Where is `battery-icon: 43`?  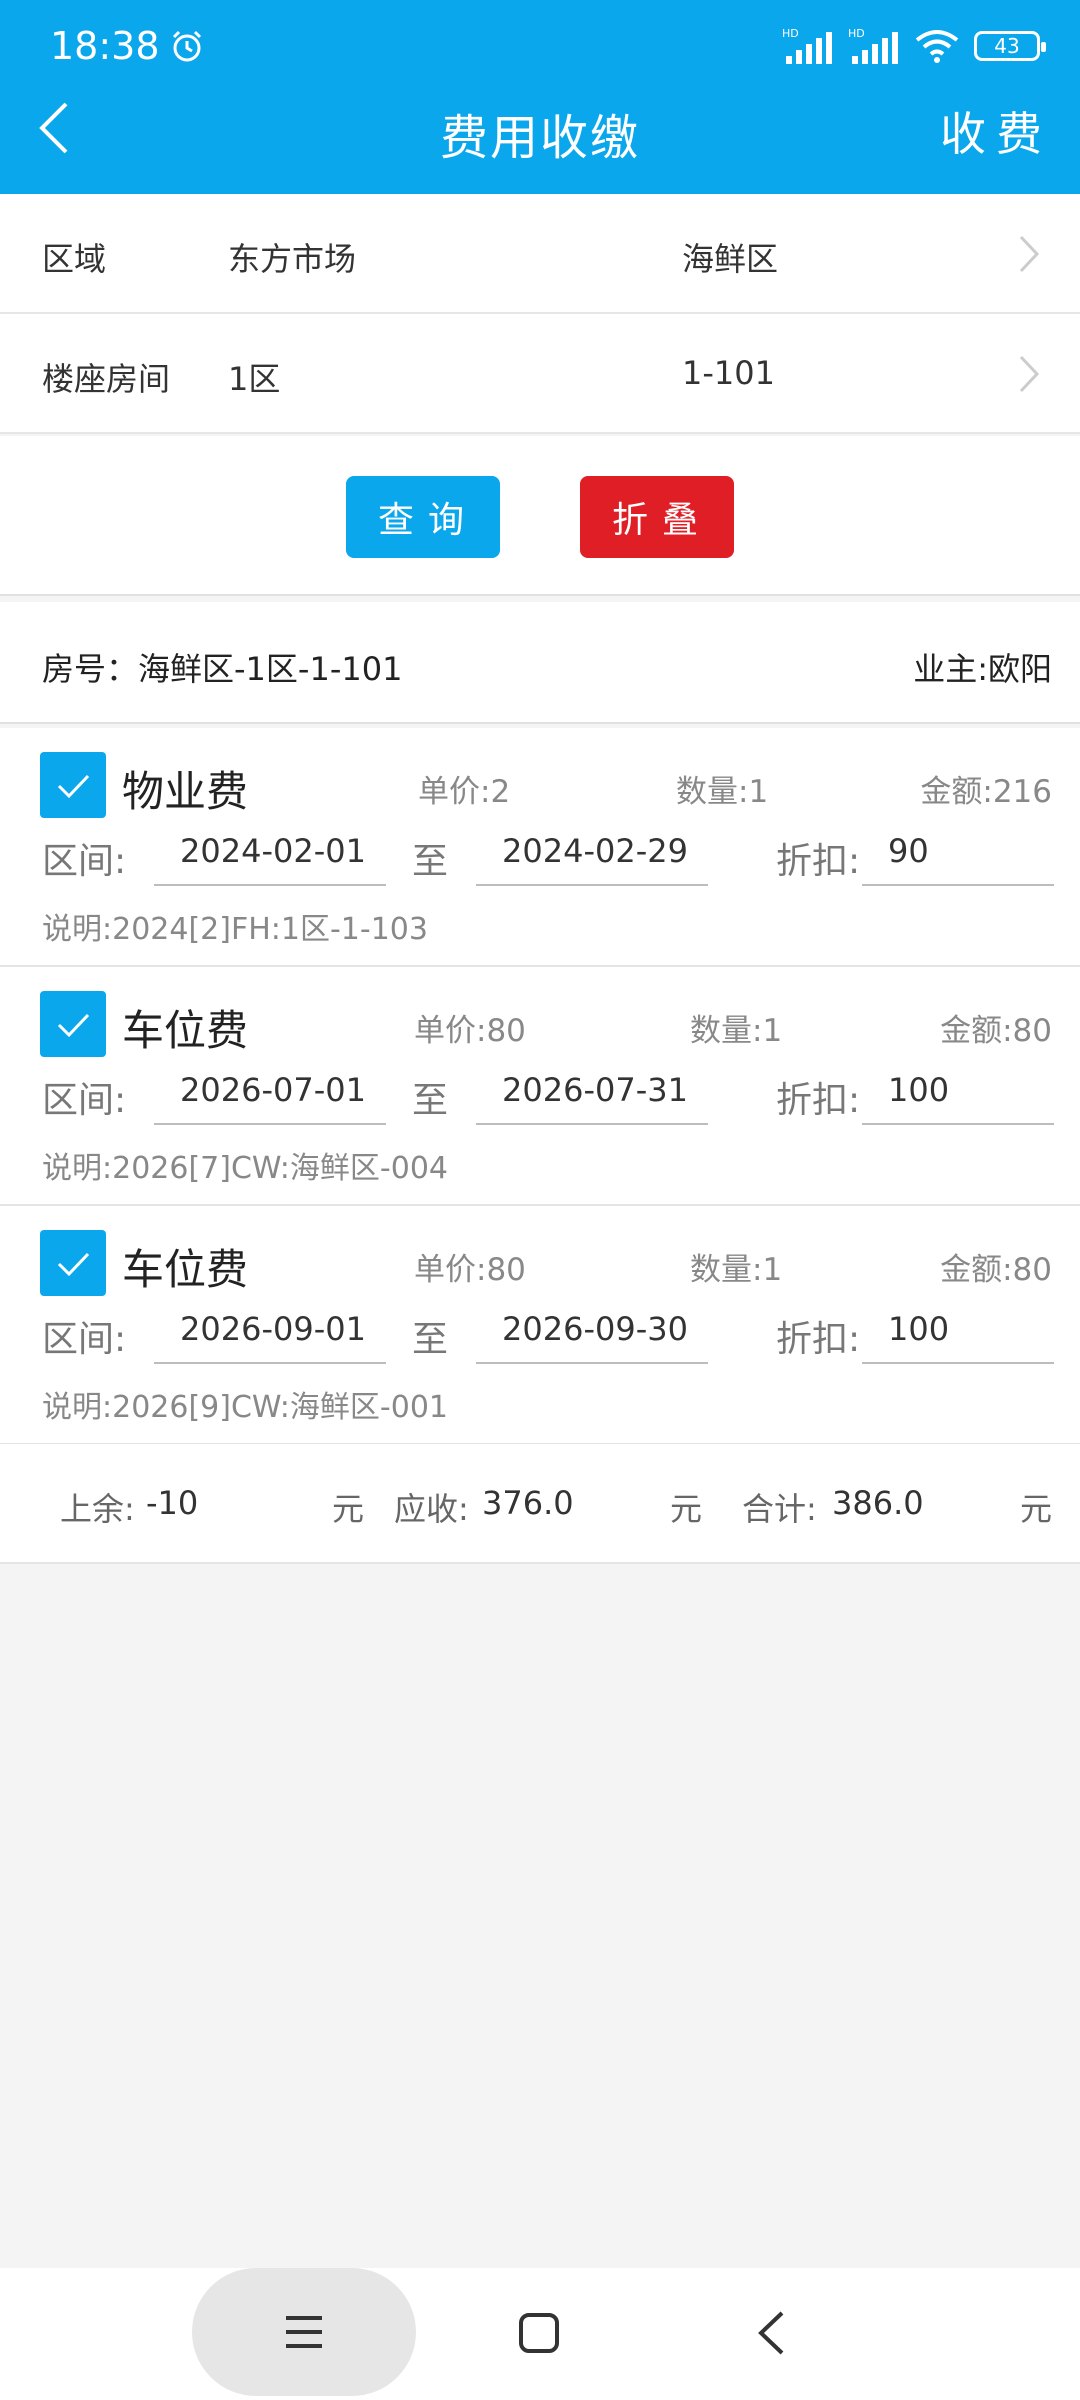 battery-icon: 43 is located at coordinates (1010, 46).